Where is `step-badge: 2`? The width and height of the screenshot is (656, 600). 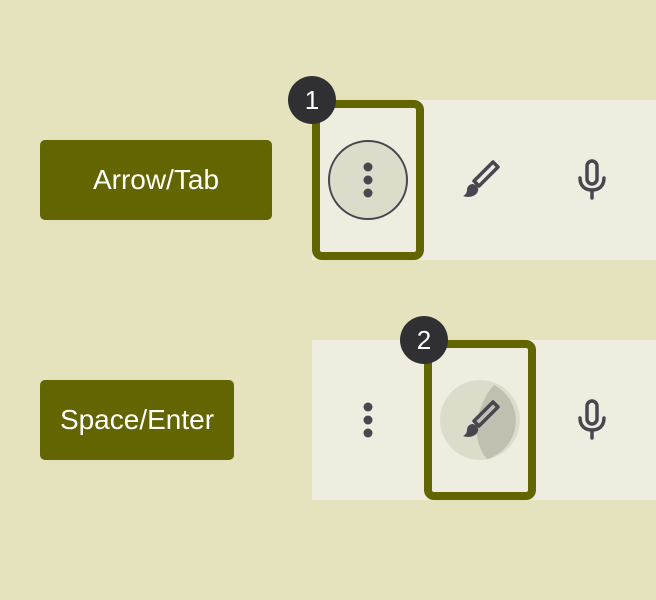 step-badge: 2 is located at coordinates (424, 340).